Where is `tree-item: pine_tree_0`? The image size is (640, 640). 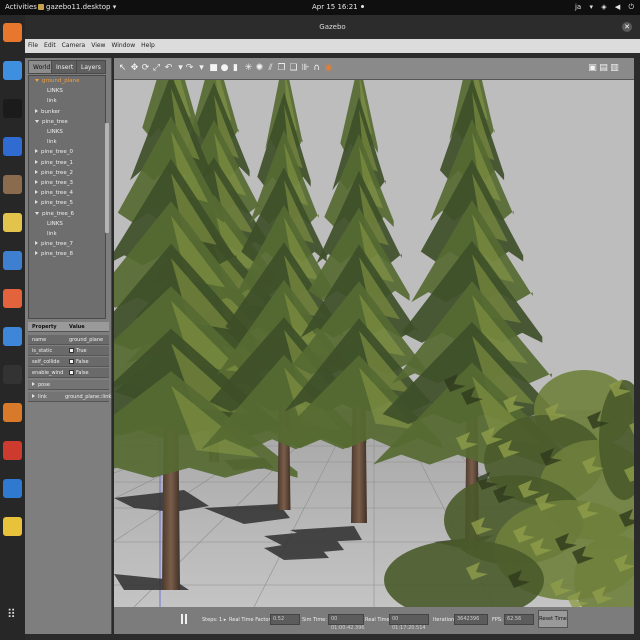 tree-item: pine_tree_0 is located at coordinates (54, 152).